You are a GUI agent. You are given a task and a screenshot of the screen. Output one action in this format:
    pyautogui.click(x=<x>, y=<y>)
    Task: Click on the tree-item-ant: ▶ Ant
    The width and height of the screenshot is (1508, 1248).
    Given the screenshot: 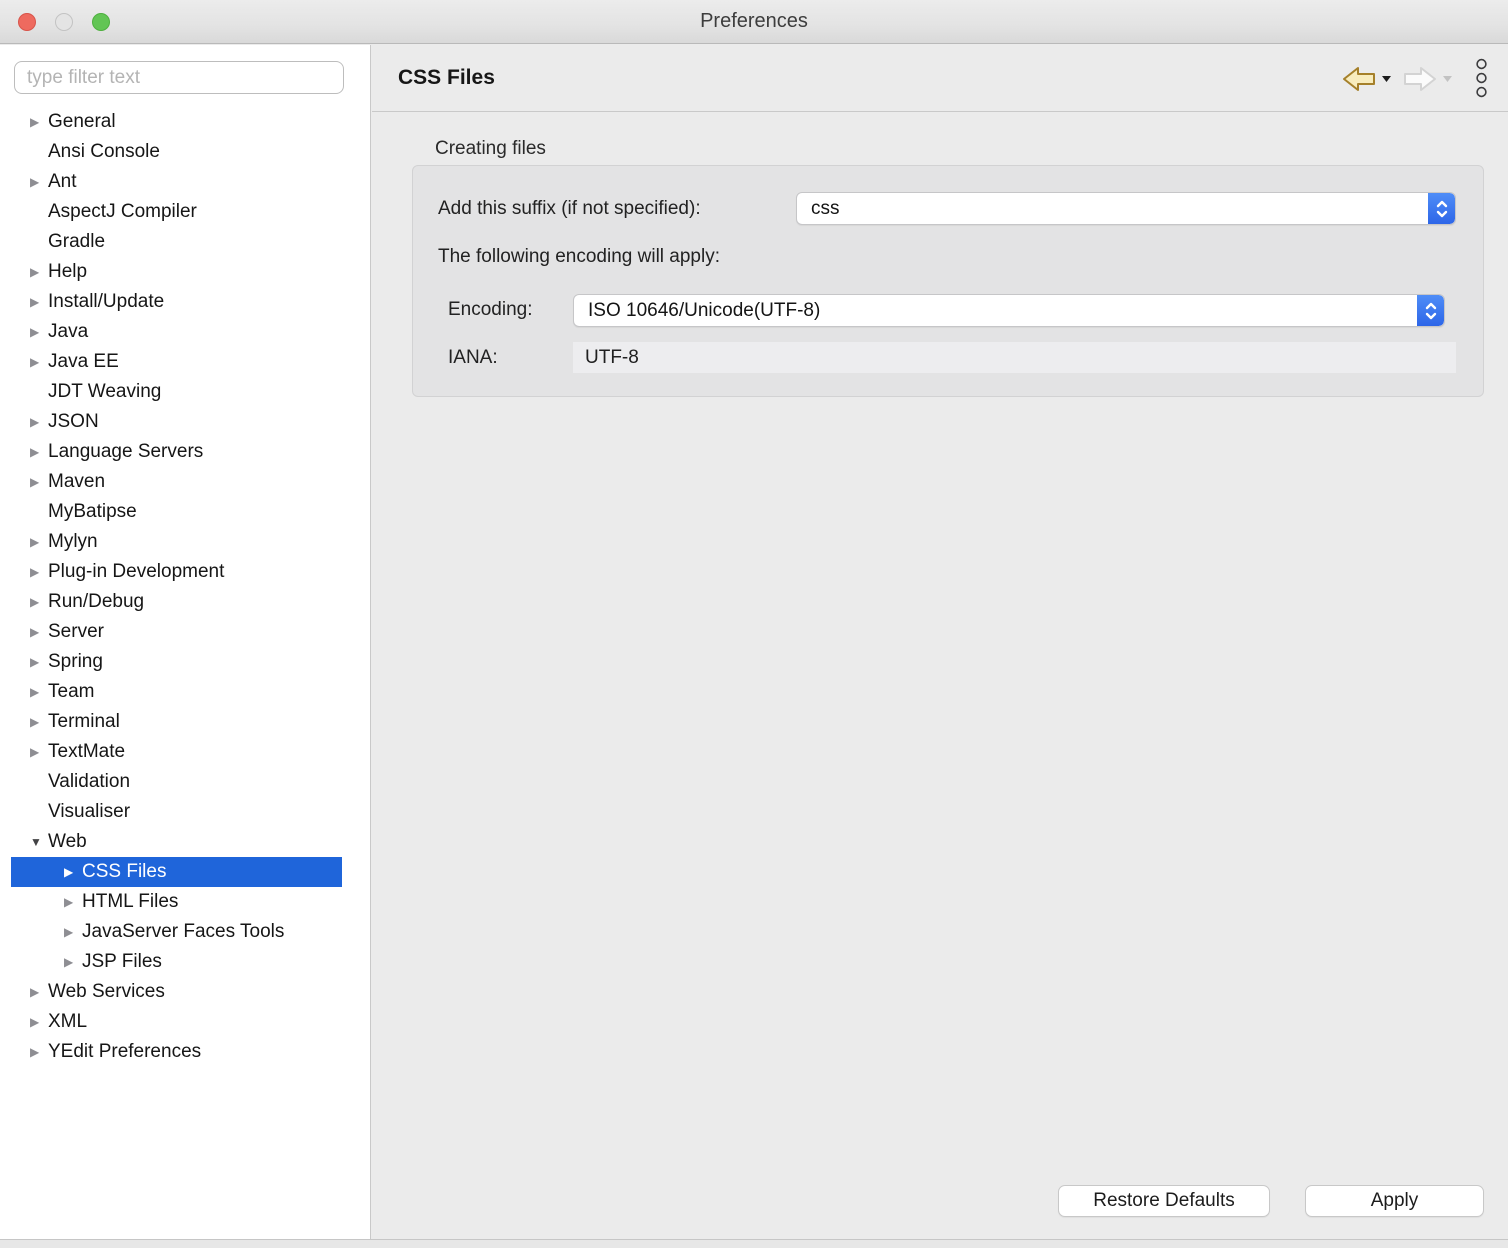 What is the action you would take?
    pyautogui.click(x=176, y=182)
    